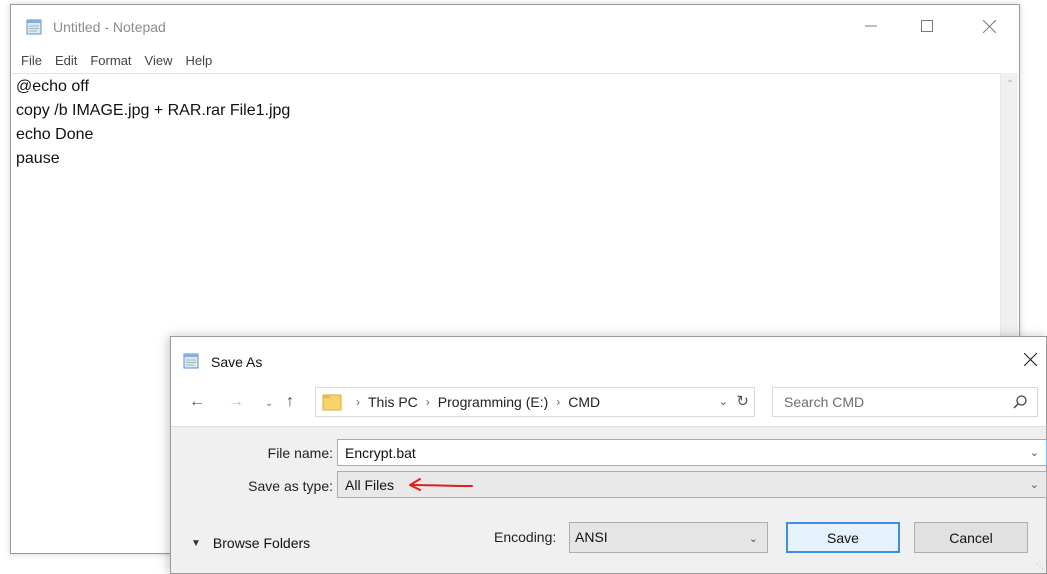 This screenshot has height=574, width=1047. I want to click on save-button: Save, so click(843, 537).